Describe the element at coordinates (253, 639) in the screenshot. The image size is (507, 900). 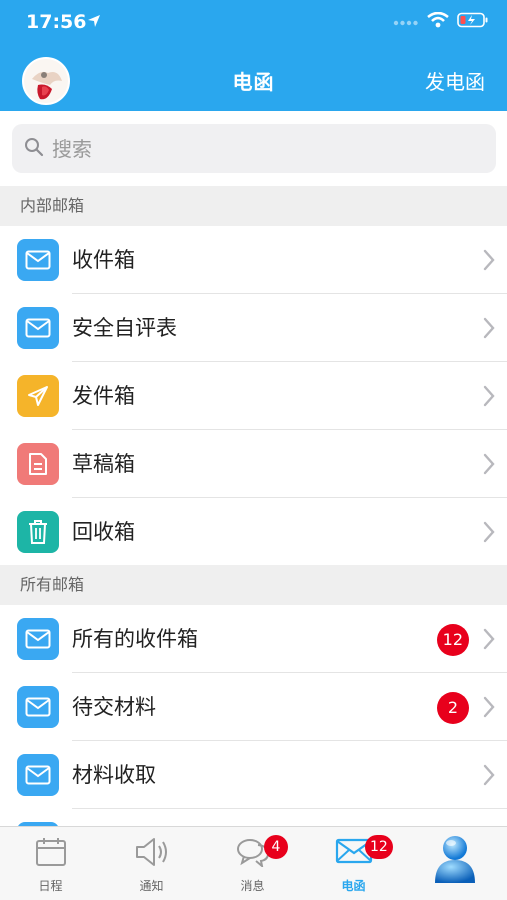
I see `all-inboxes-row: 所有的收件箱 12` at that location.